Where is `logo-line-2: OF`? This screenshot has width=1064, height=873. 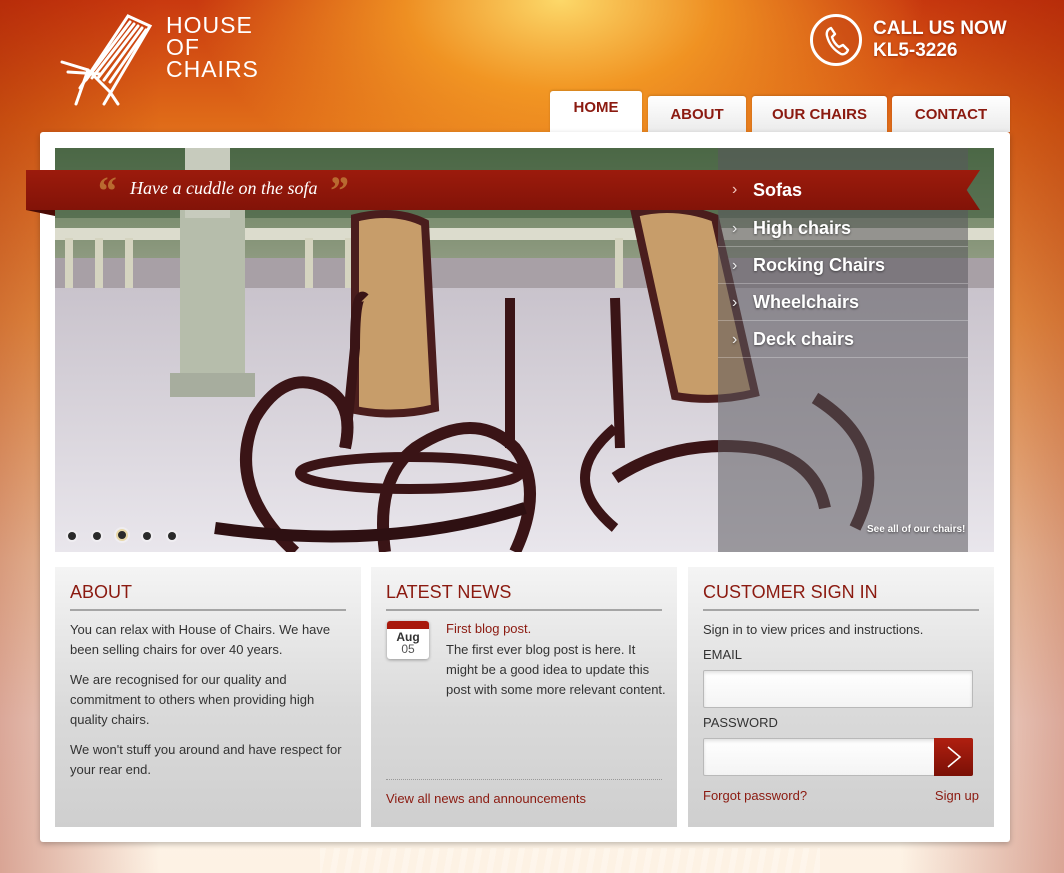
logo-line-2: OF is located at coordinates (183, 47).